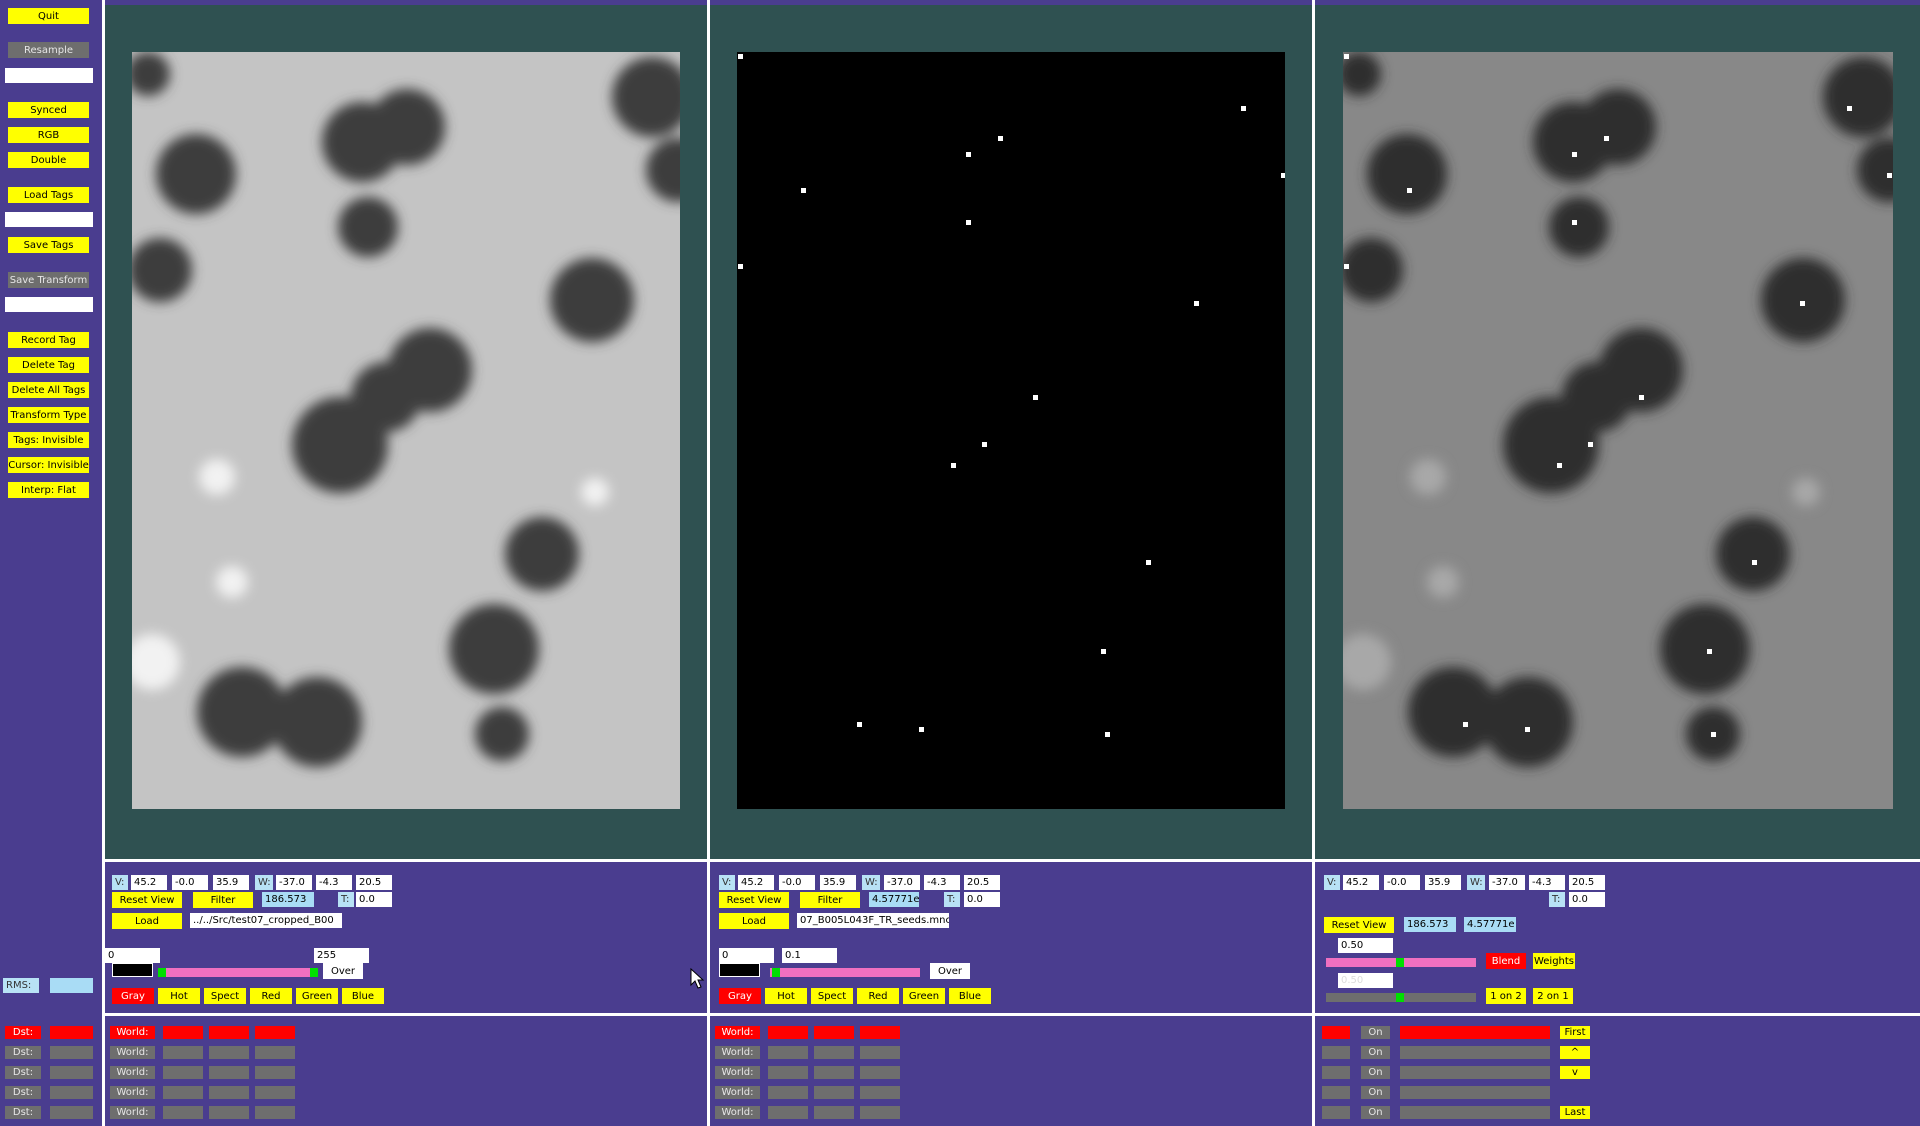 The image size is (1920, 1126). I want to click on p2-colormap-spect: Spect, so click(832, 996).